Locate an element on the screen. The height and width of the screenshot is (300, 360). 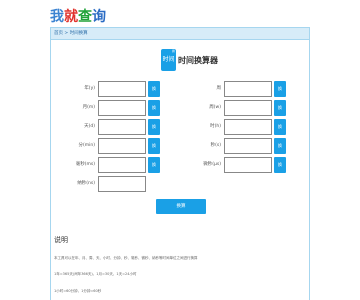
millisecond-convert-button: 换 is located at coordinates (154, 165).